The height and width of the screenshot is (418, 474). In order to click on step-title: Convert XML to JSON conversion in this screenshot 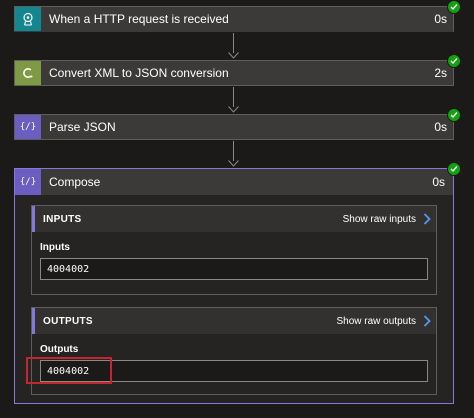, I will do `click(139, 73)`.